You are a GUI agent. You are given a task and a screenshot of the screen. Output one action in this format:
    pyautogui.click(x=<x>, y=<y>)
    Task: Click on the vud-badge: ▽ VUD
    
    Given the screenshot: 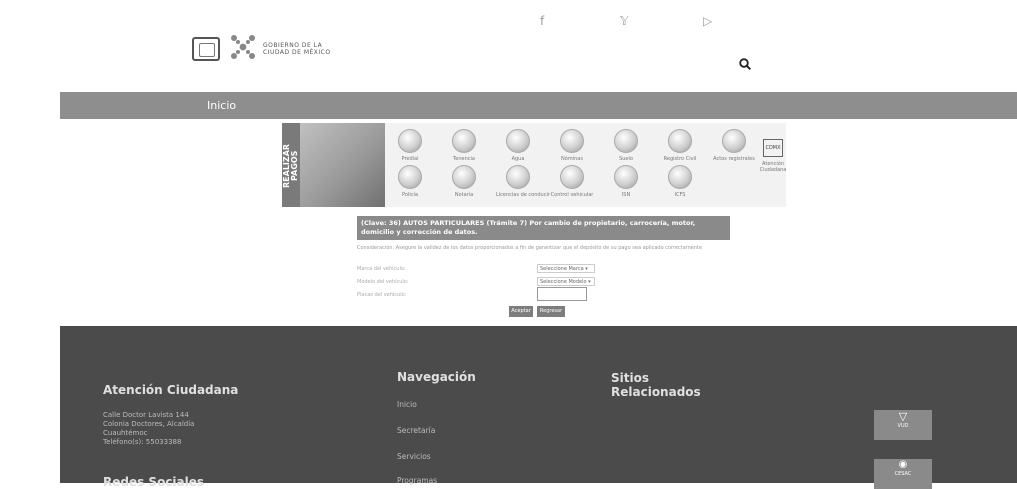 What is the action you would take?
    pyautogui.click(x=903, y=425)
    